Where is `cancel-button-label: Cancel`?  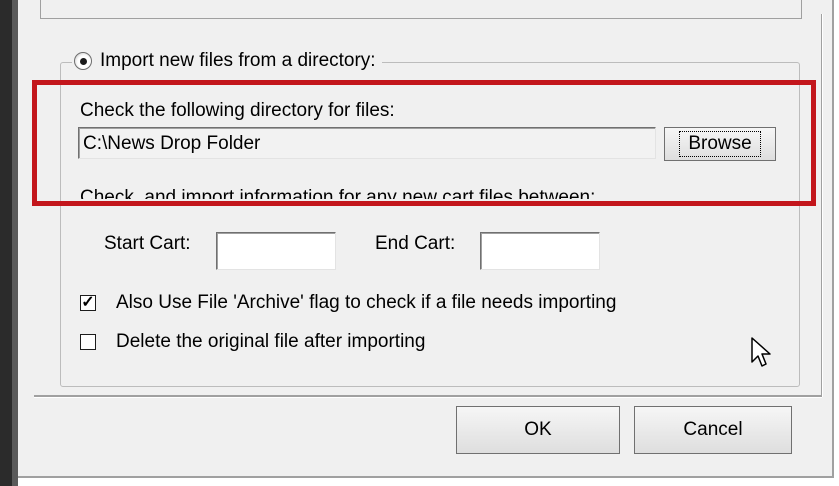
cancel-button-label: Cancel is located at coordinates (713, 429).